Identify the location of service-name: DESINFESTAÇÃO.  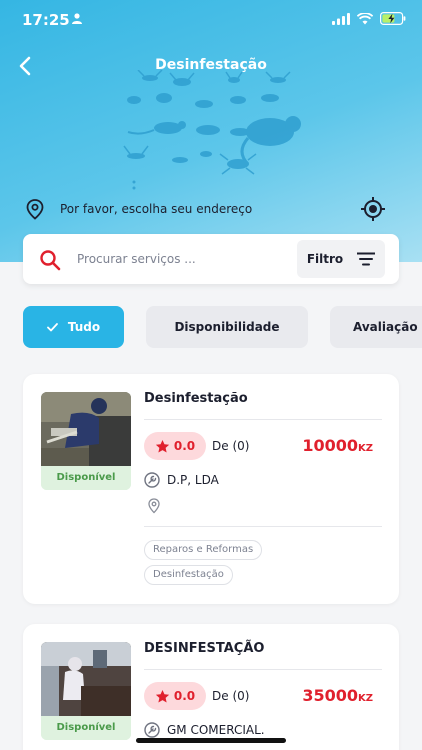
(204, 648).